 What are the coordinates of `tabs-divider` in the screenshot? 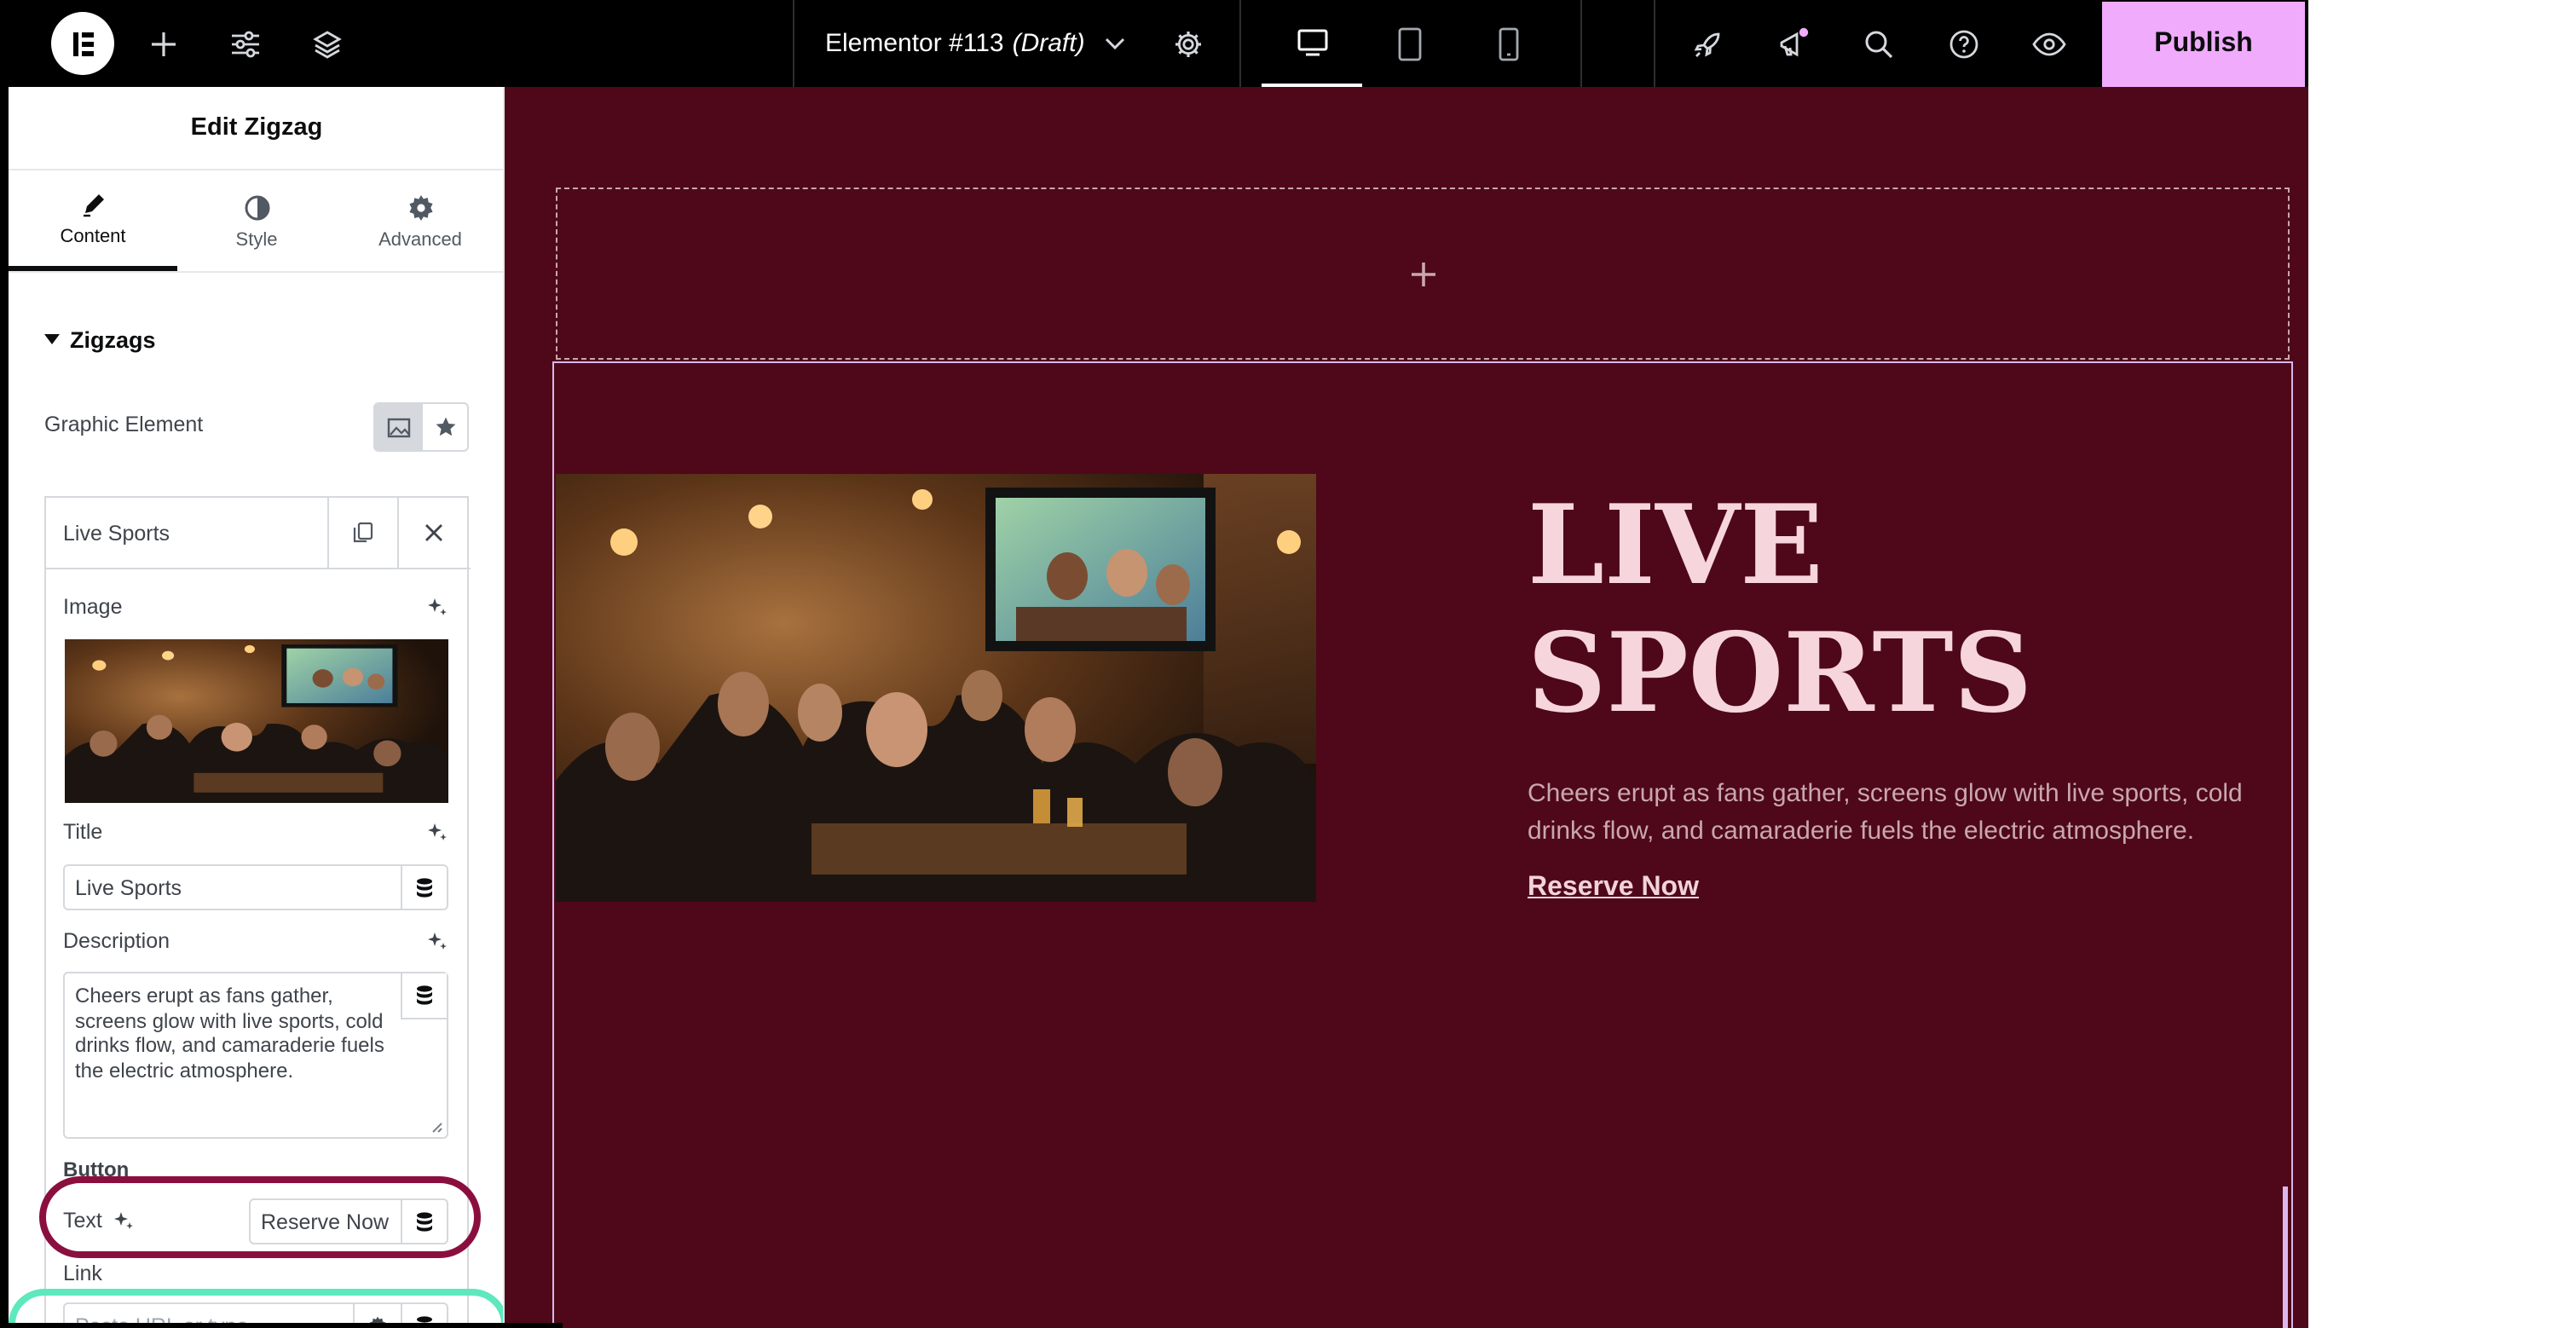 It's located at (256, 272).